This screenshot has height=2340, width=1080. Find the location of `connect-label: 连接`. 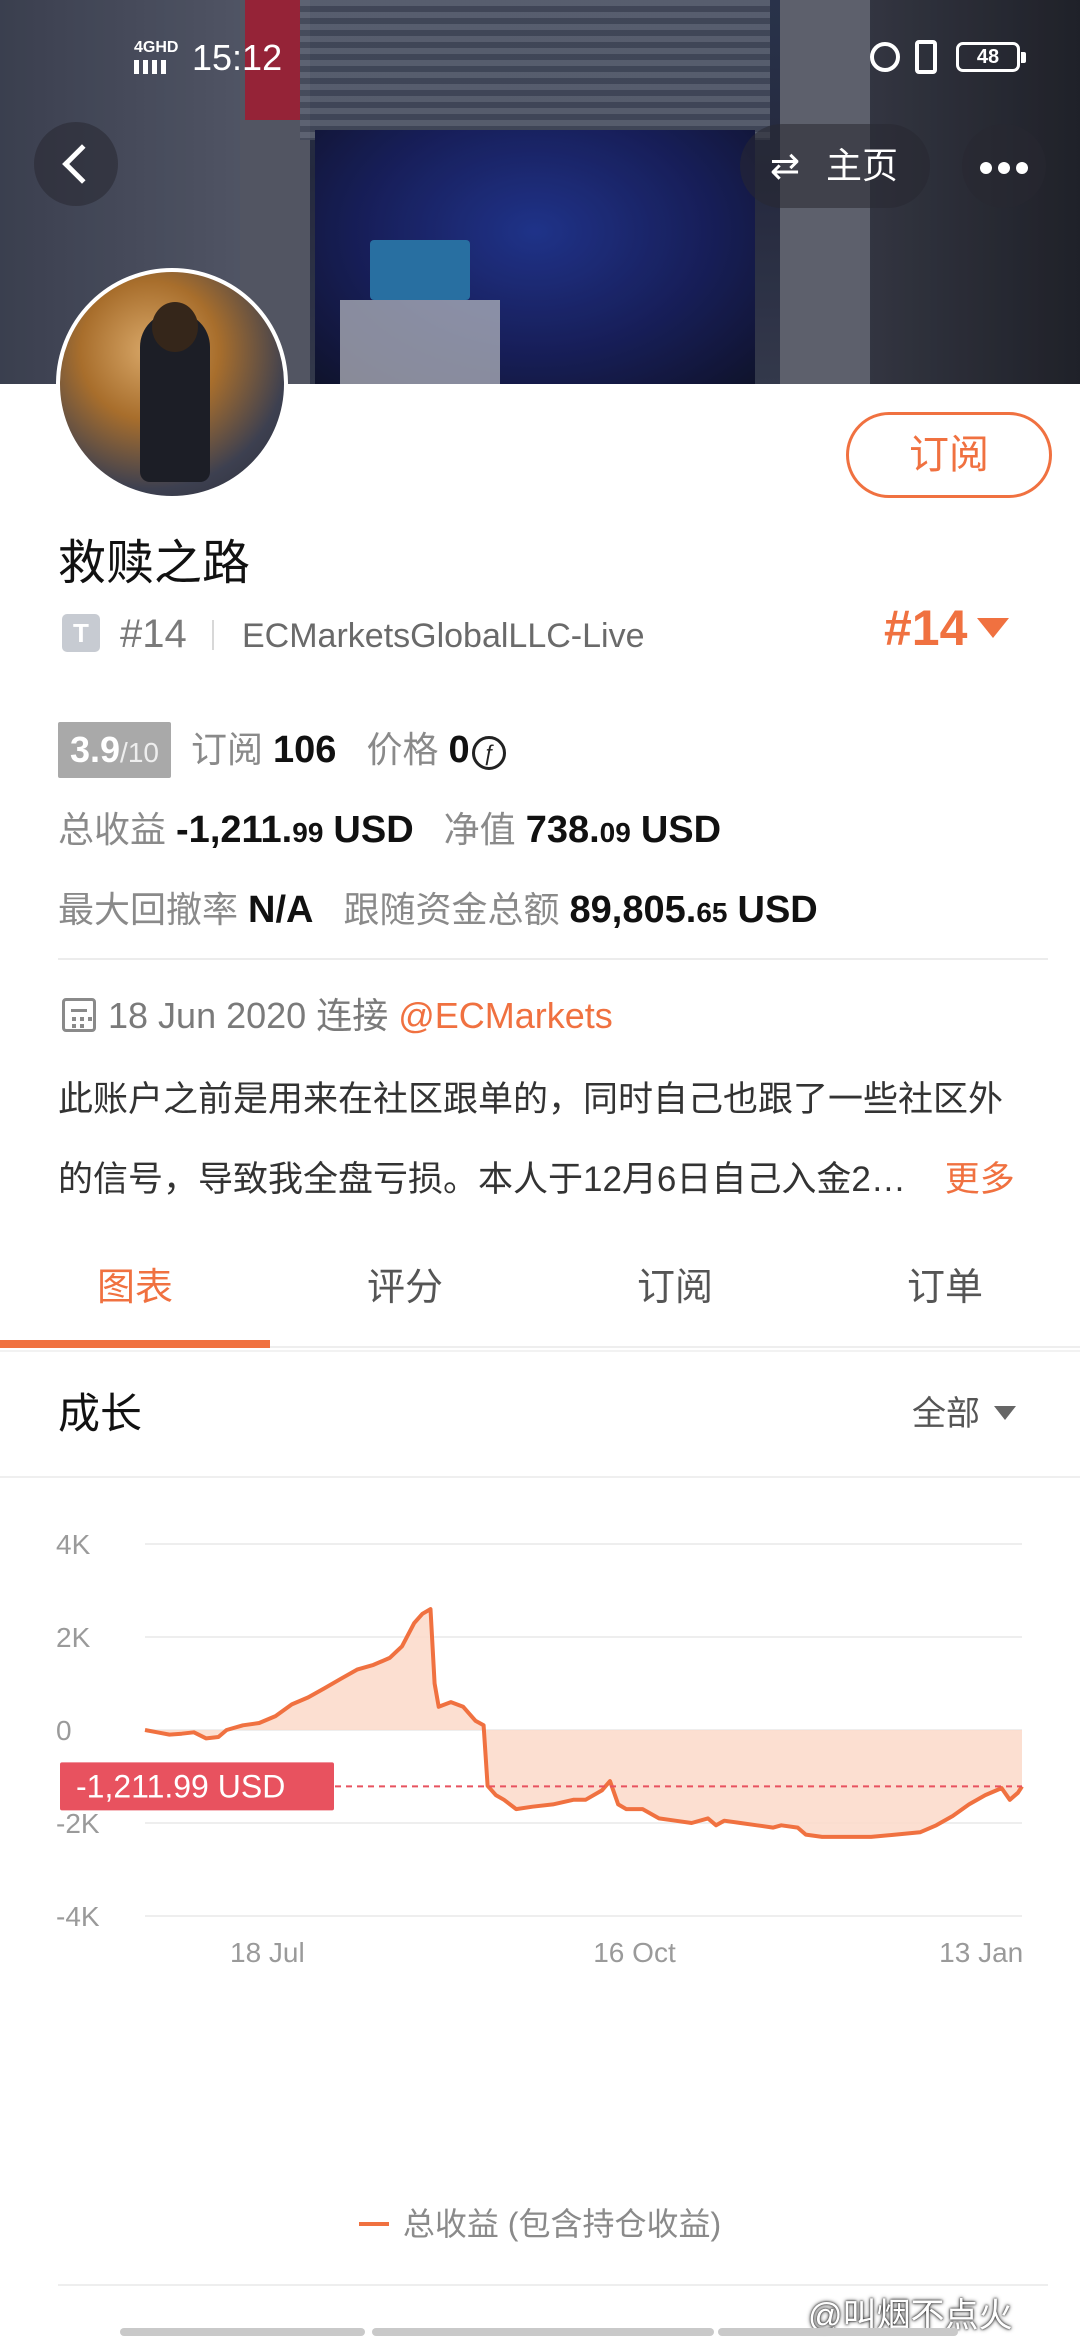

connect-label: 连接 is located at coordinates (352, 1015).